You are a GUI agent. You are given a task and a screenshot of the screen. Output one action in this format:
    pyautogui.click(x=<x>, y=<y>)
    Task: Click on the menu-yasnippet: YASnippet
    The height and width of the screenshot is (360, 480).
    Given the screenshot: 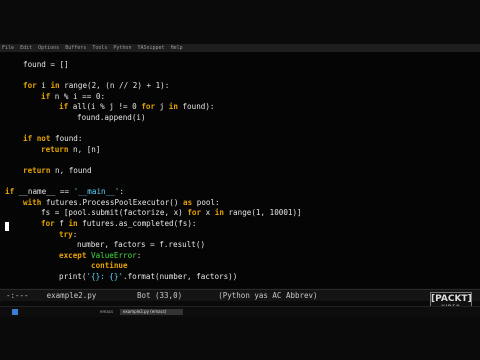 What is the action you would take?
    pyautogui.click(x=150, y=48)
    